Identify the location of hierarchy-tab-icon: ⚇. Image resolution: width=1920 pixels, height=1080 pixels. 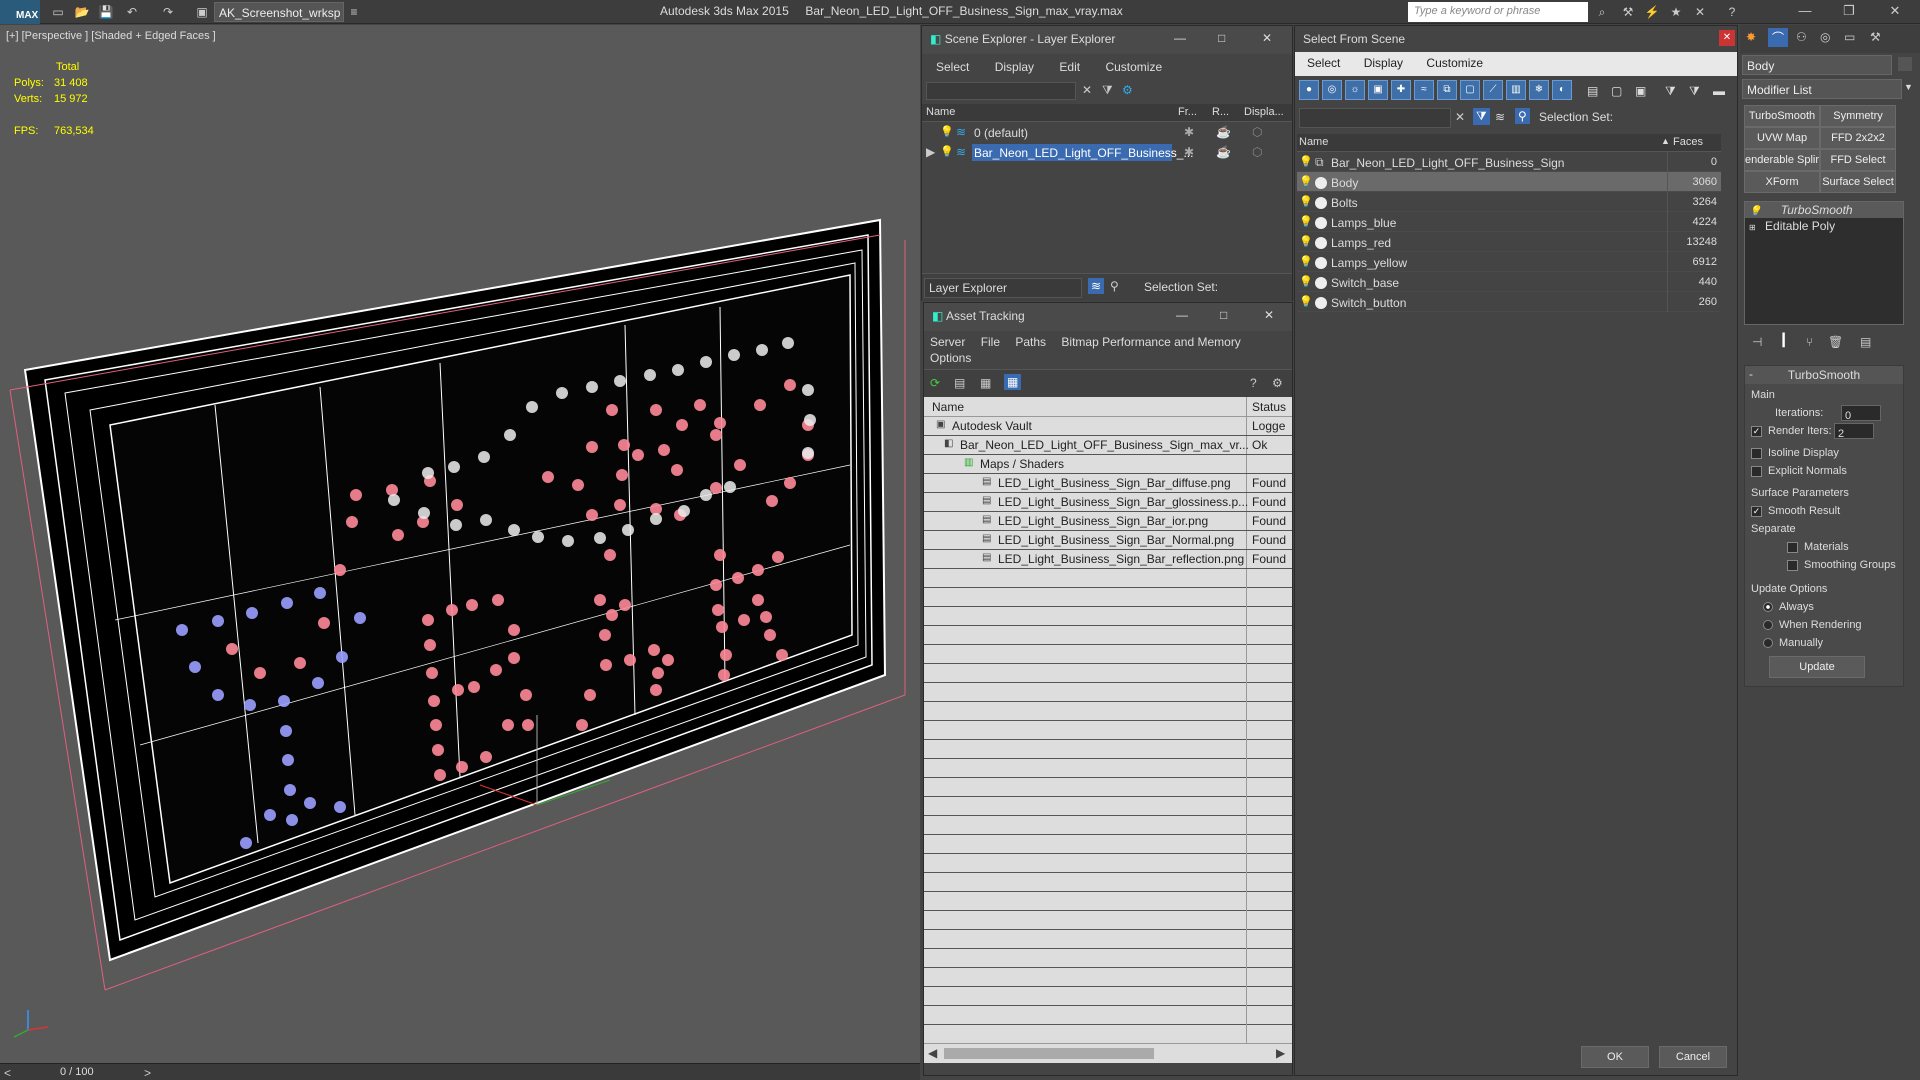
(1801, 37).